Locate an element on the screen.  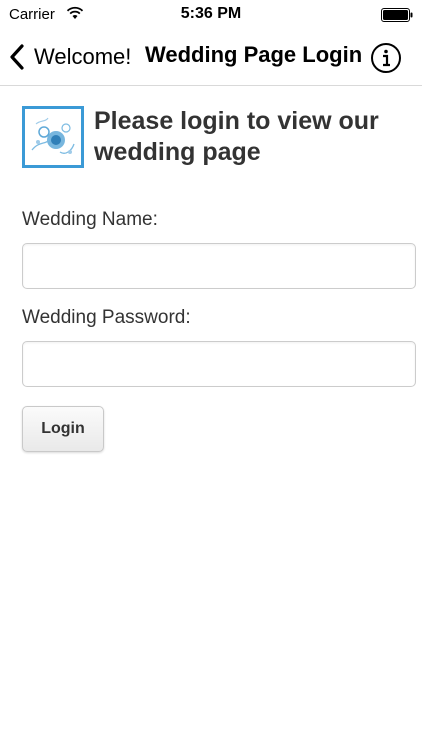
back-button: Welcome! is located at coordinates (69, 57).